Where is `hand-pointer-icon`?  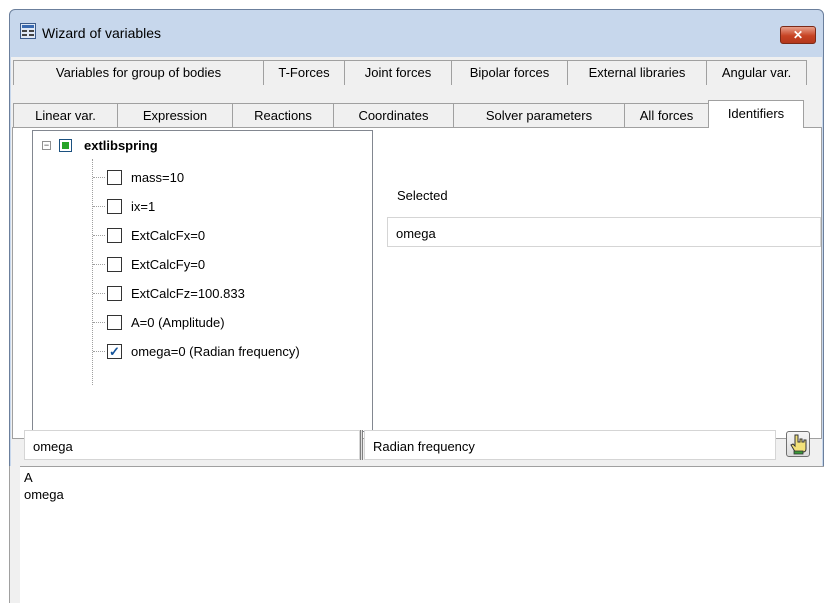 hand-pointer-icon is located at coordinates (798, 444).